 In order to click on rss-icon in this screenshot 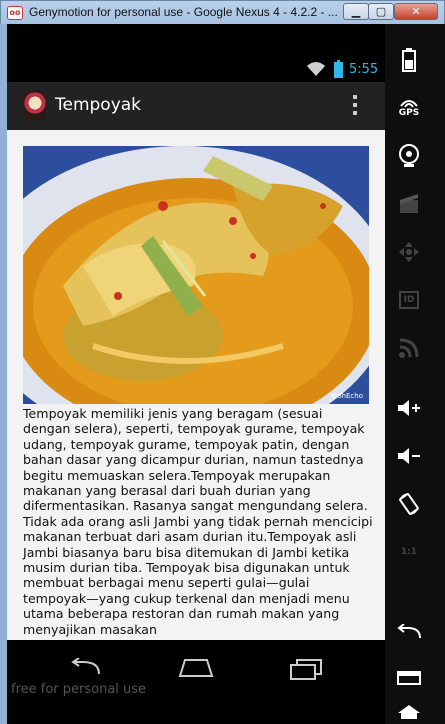, I will do `click(409, 348)`.